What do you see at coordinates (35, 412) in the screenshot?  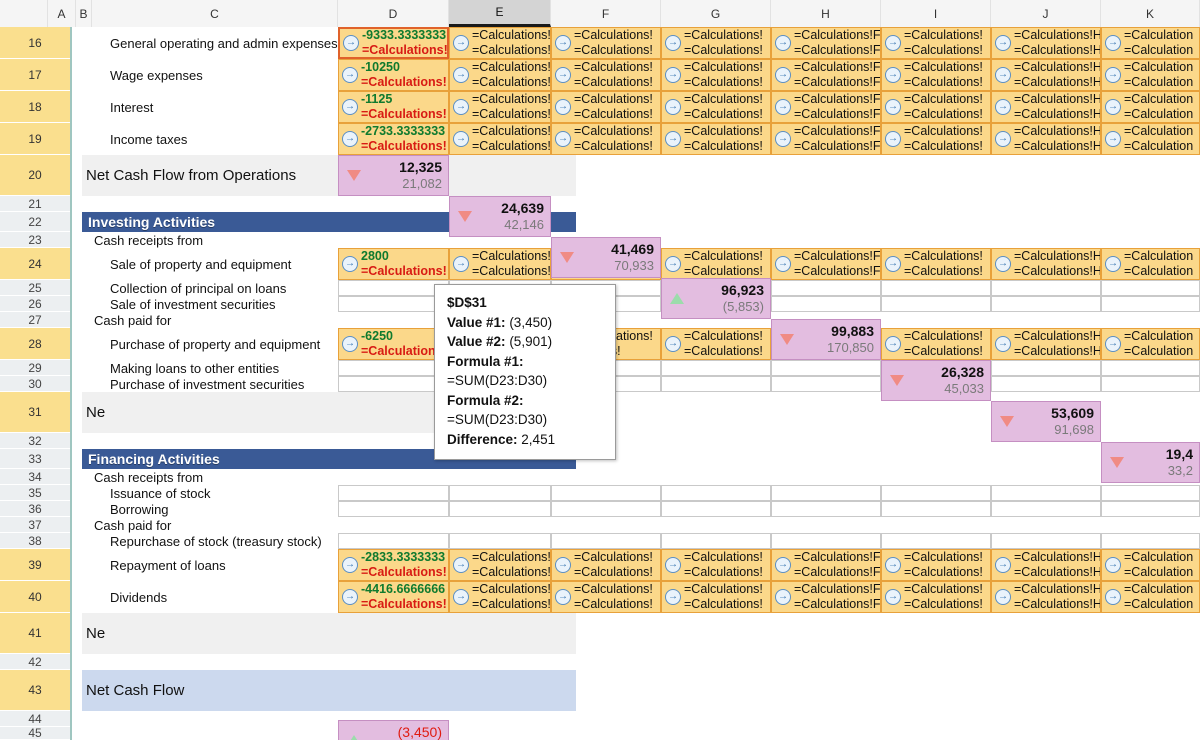 I see `row-header-31: 31` at bounding box center [35, 412].